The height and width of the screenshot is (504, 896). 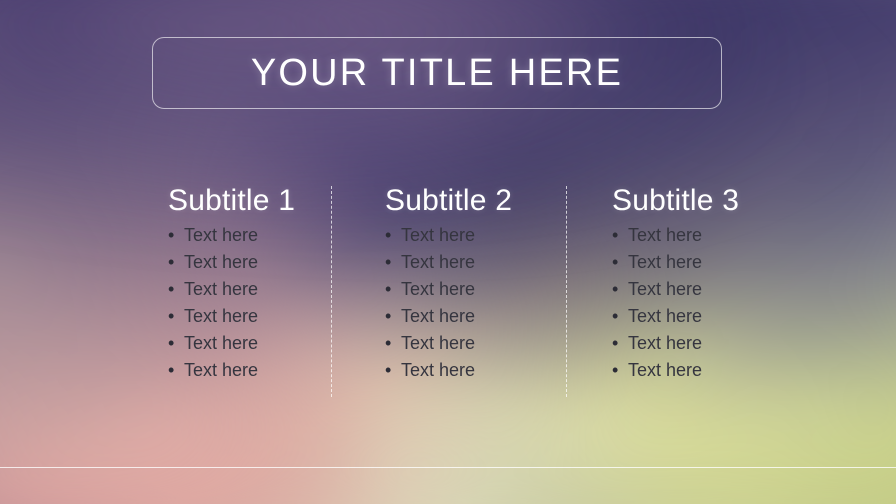 I want to click on title-frame: YOUR TITLE HERE, so click(x=437, y=73).